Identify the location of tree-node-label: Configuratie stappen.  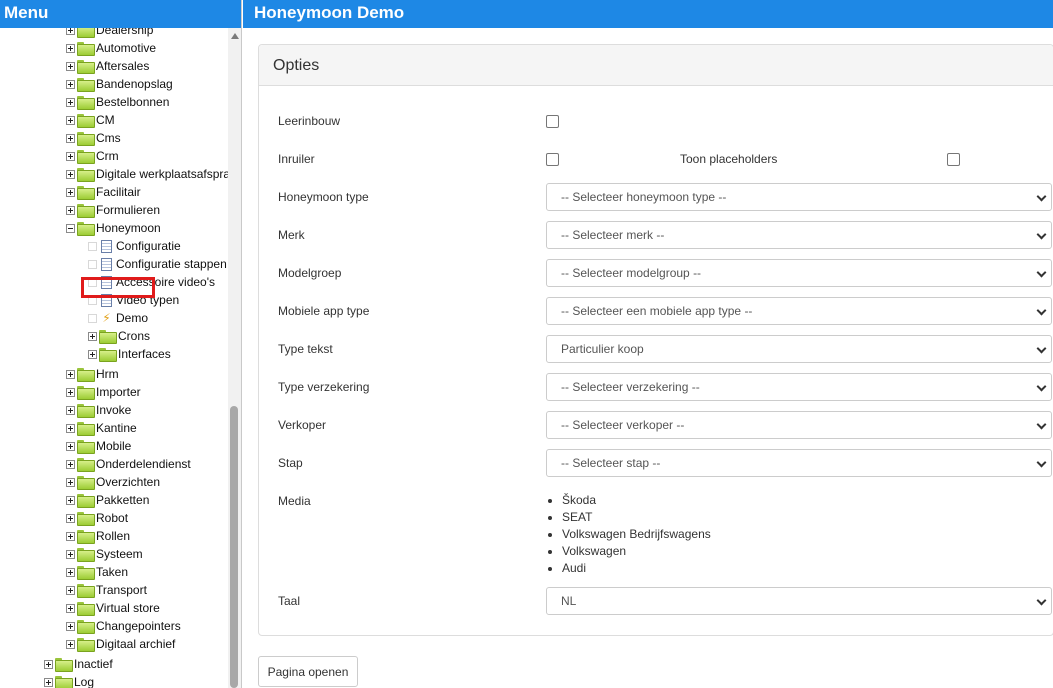
(171, 264).